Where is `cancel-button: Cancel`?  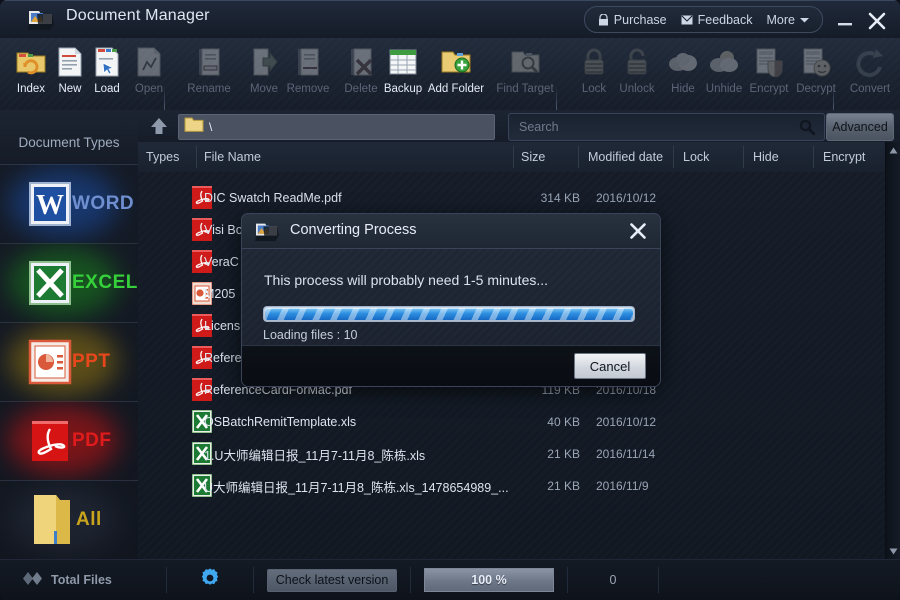
cancel-button: Cancel is located at coordinates (610, 366).